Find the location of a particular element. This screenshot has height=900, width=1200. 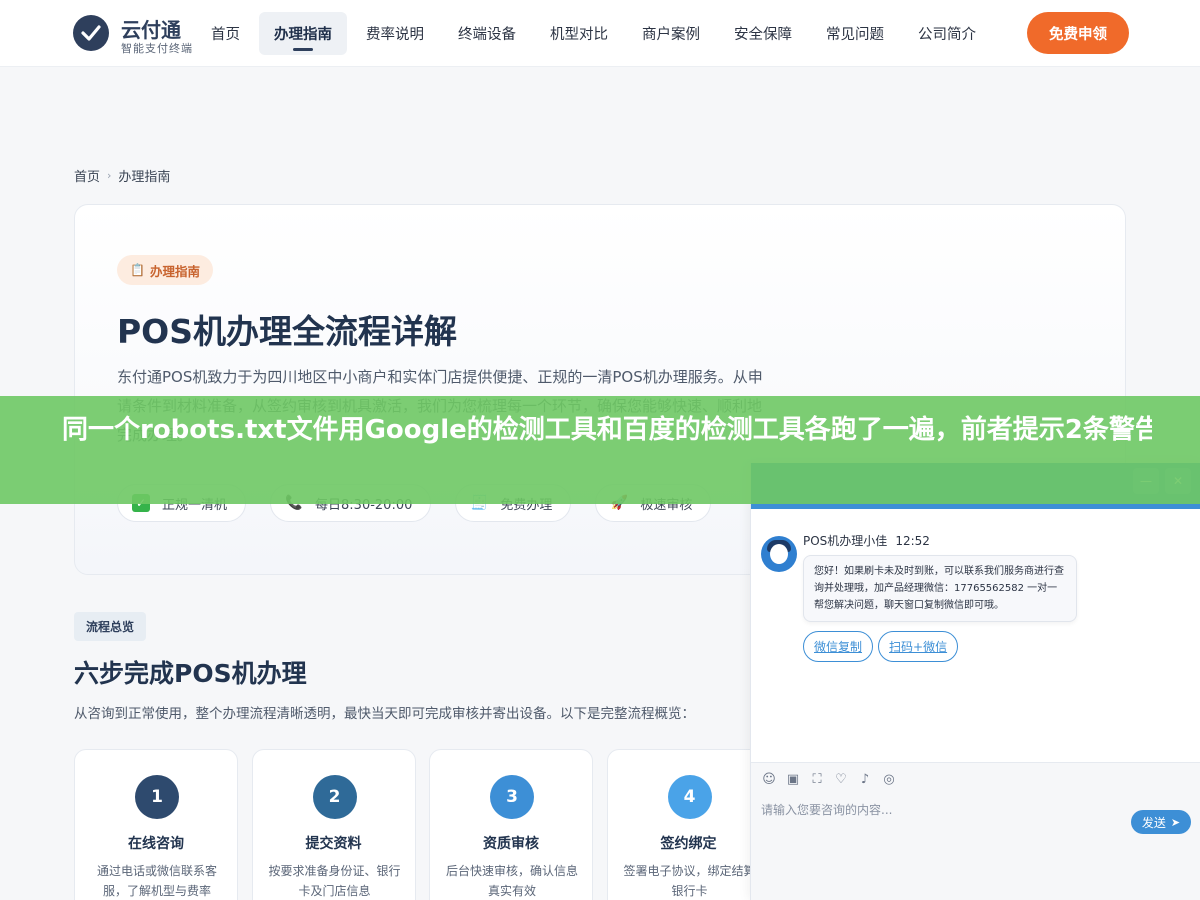

step-description: 通过电话或微信联系客服，了解机型与费率 is located at coordinates (156, 881).